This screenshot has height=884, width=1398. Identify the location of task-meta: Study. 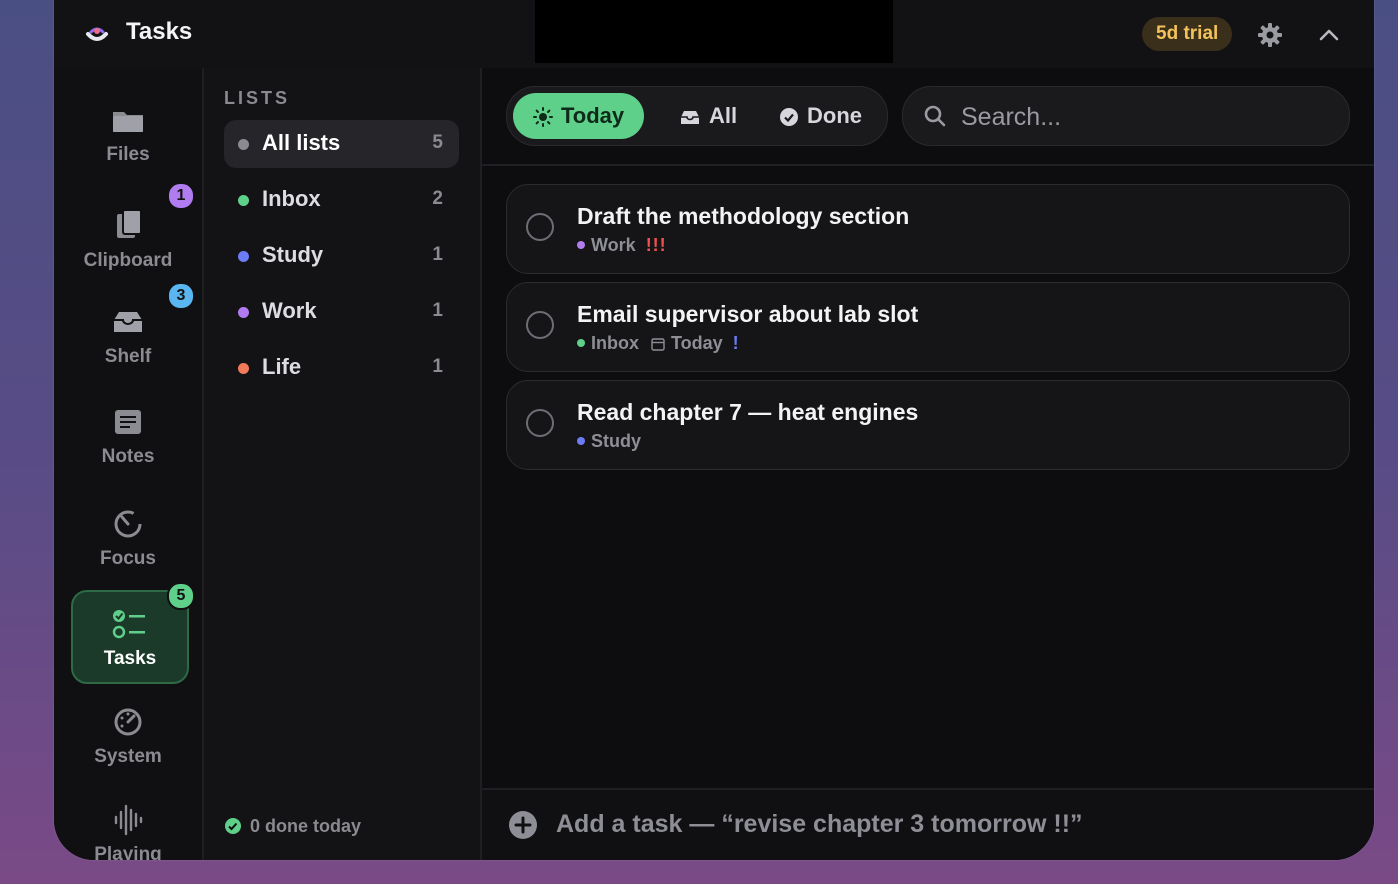
(609, 441).